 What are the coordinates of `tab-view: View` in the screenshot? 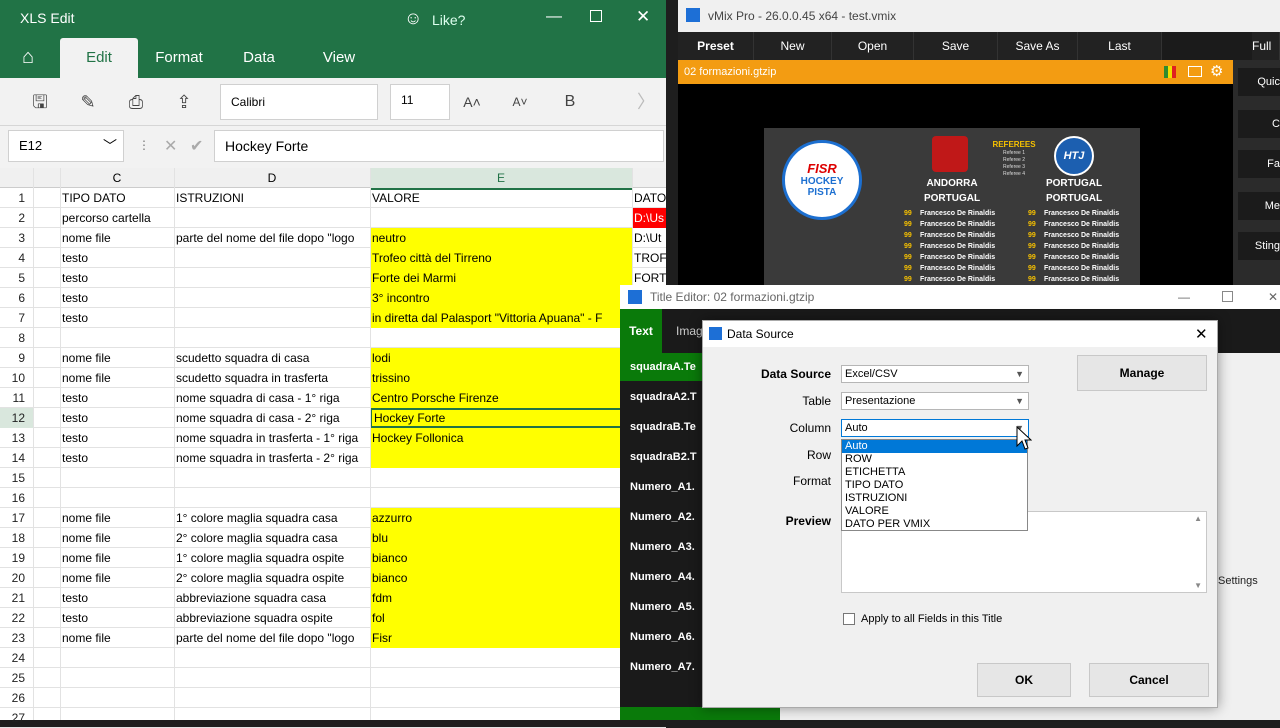 It's located at (339, 58).